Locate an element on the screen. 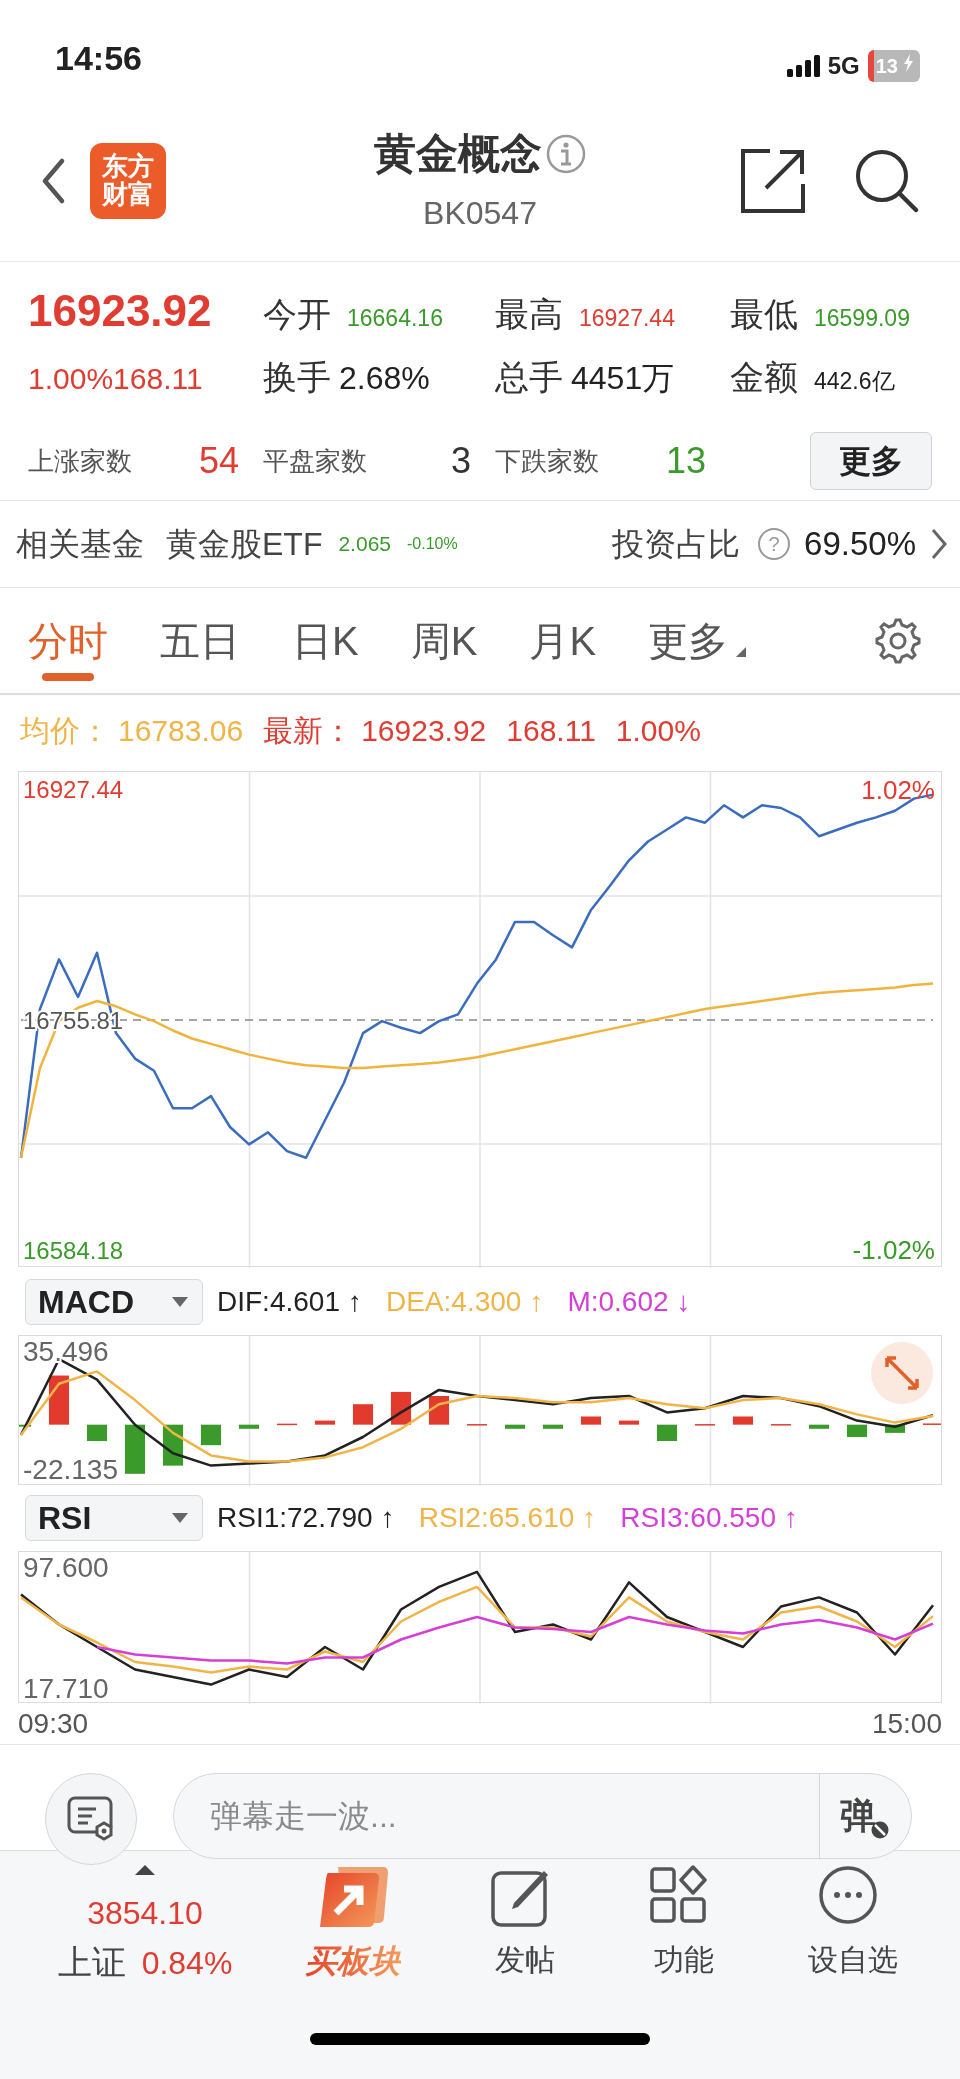 This screenshot has width=960, height=2079. breadth-count: 54 is located at coordinates (218, 461).